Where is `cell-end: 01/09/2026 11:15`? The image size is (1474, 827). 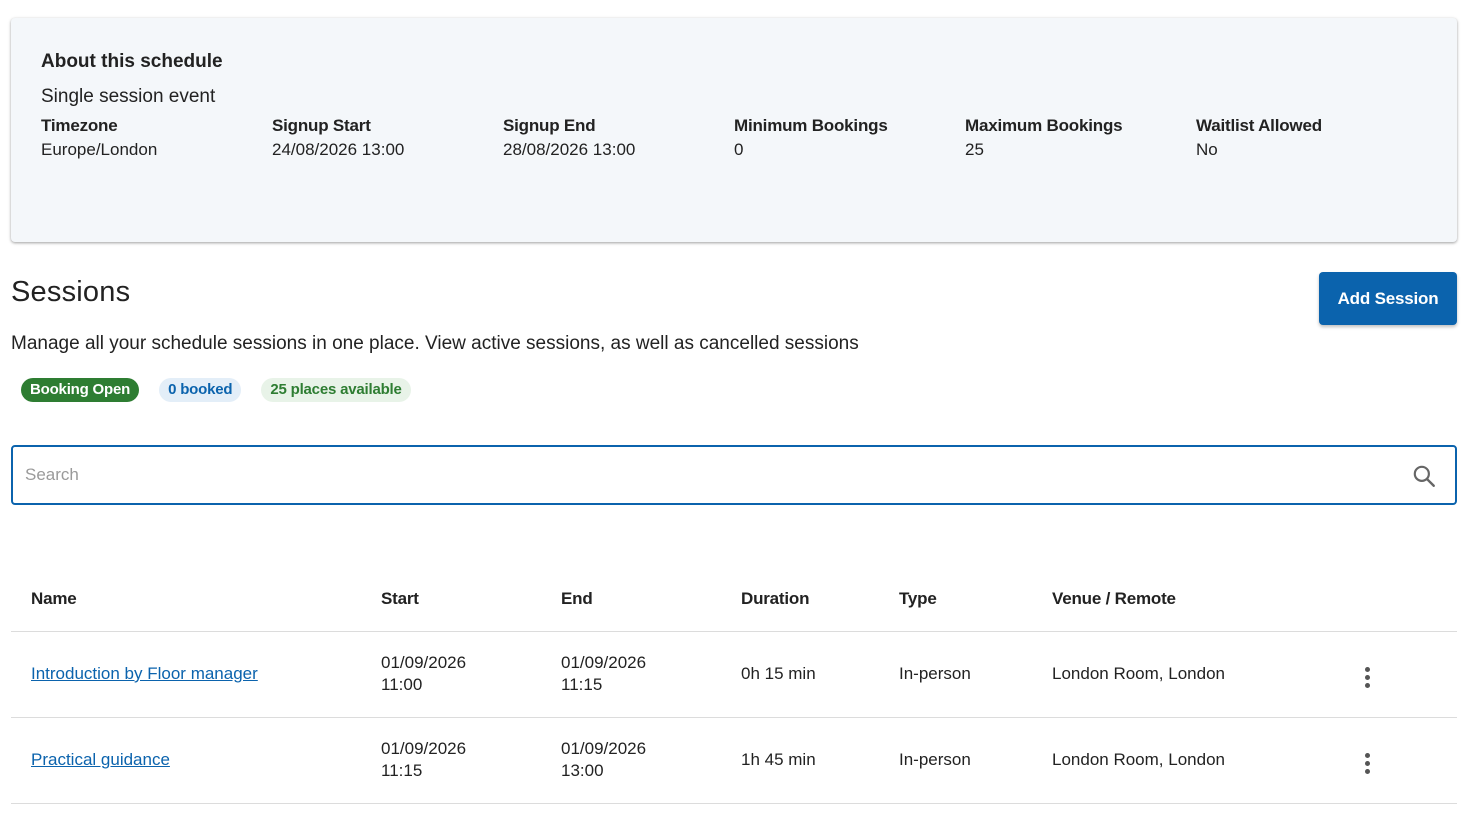
cell-end: 01/09/2026 11:15 is located at coordinates (651, 674).